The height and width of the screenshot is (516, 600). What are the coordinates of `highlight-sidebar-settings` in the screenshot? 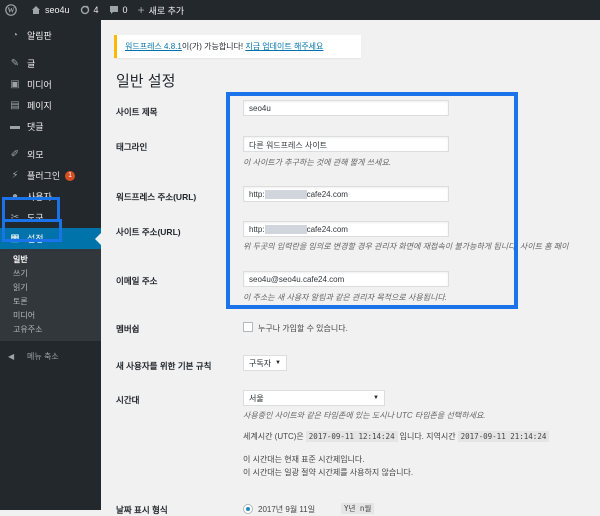 It's located at (32, 230).